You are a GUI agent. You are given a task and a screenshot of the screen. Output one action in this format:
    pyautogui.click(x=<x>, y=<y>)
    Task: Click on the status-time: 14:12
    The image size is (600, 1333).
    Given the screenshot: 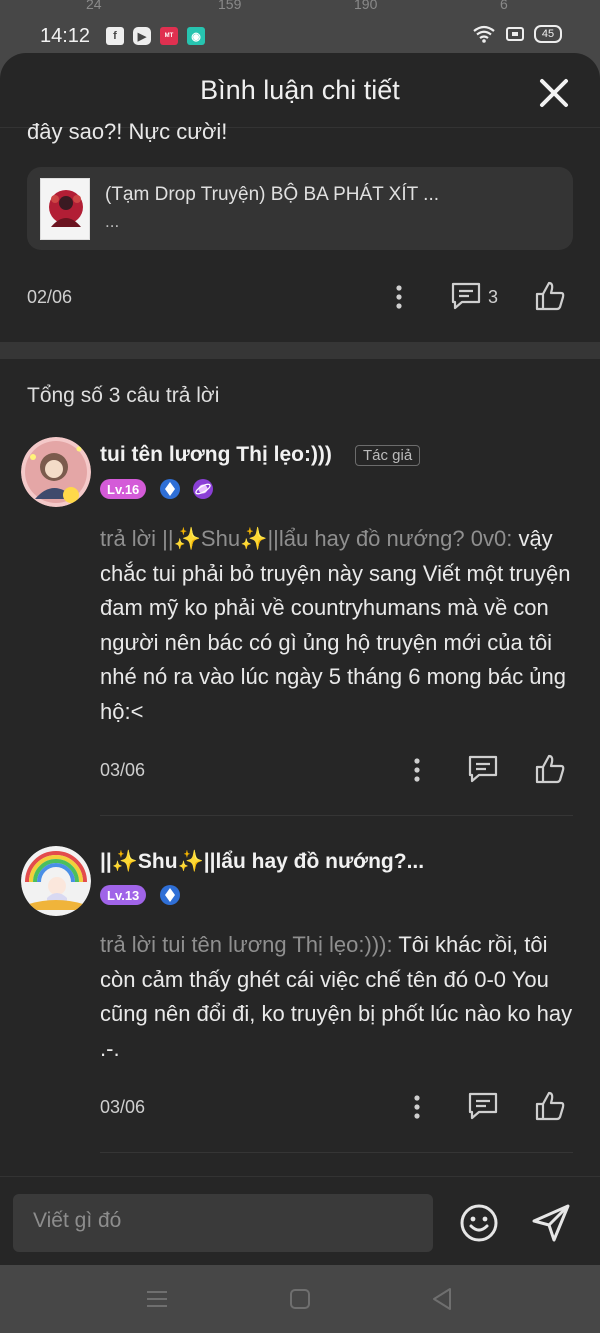 What is the action you would take?
    pyautogui.click(x=65, y=36)
    